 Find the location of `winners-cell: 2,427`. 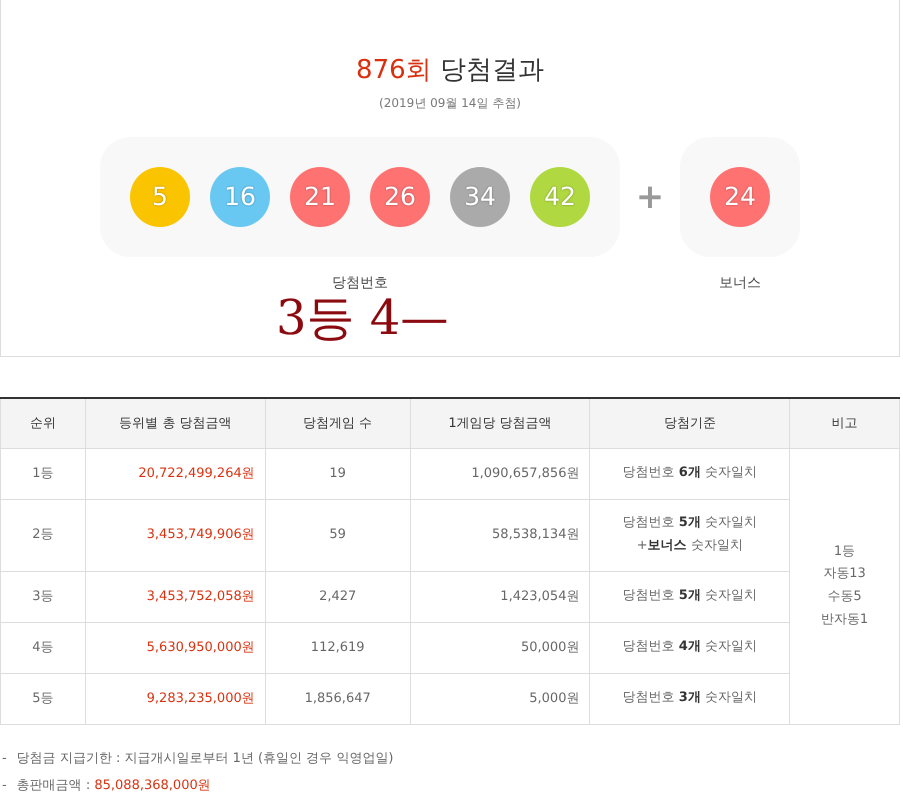

winners-cell: 2,427 is located at coordinates (337, 596).